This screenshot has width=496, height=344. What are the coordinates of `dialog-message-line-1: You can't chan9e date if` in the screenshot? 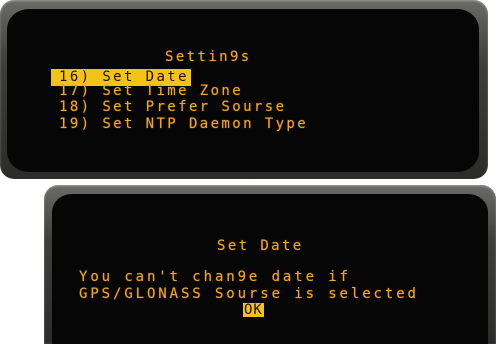 It's located at (215, 277).